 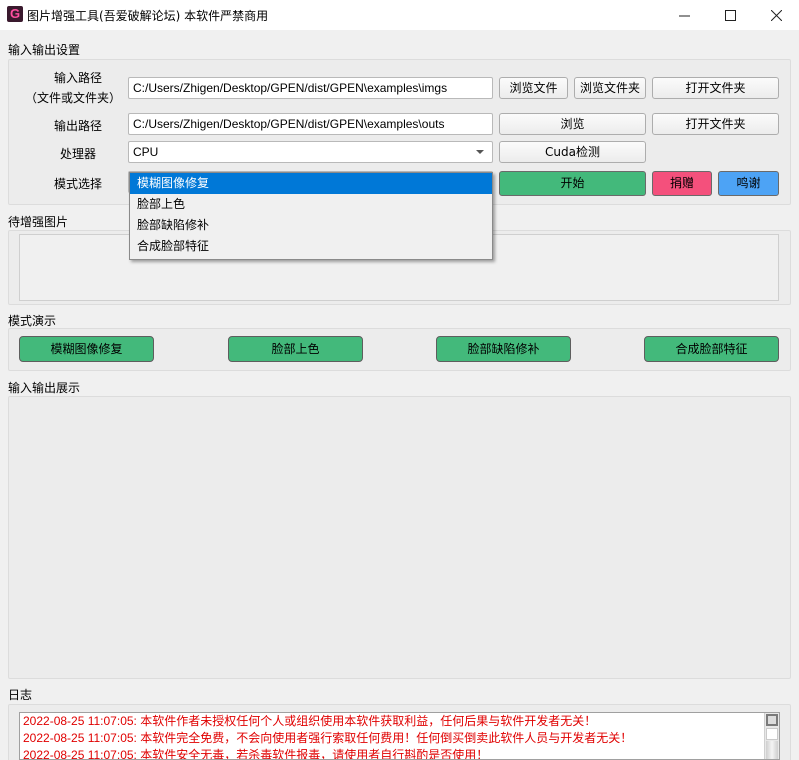 What do you see at coordinates (32, 321) in the screenshot?
I see `mode-demo-label: 模式演示` at bounding box center [32, 321].